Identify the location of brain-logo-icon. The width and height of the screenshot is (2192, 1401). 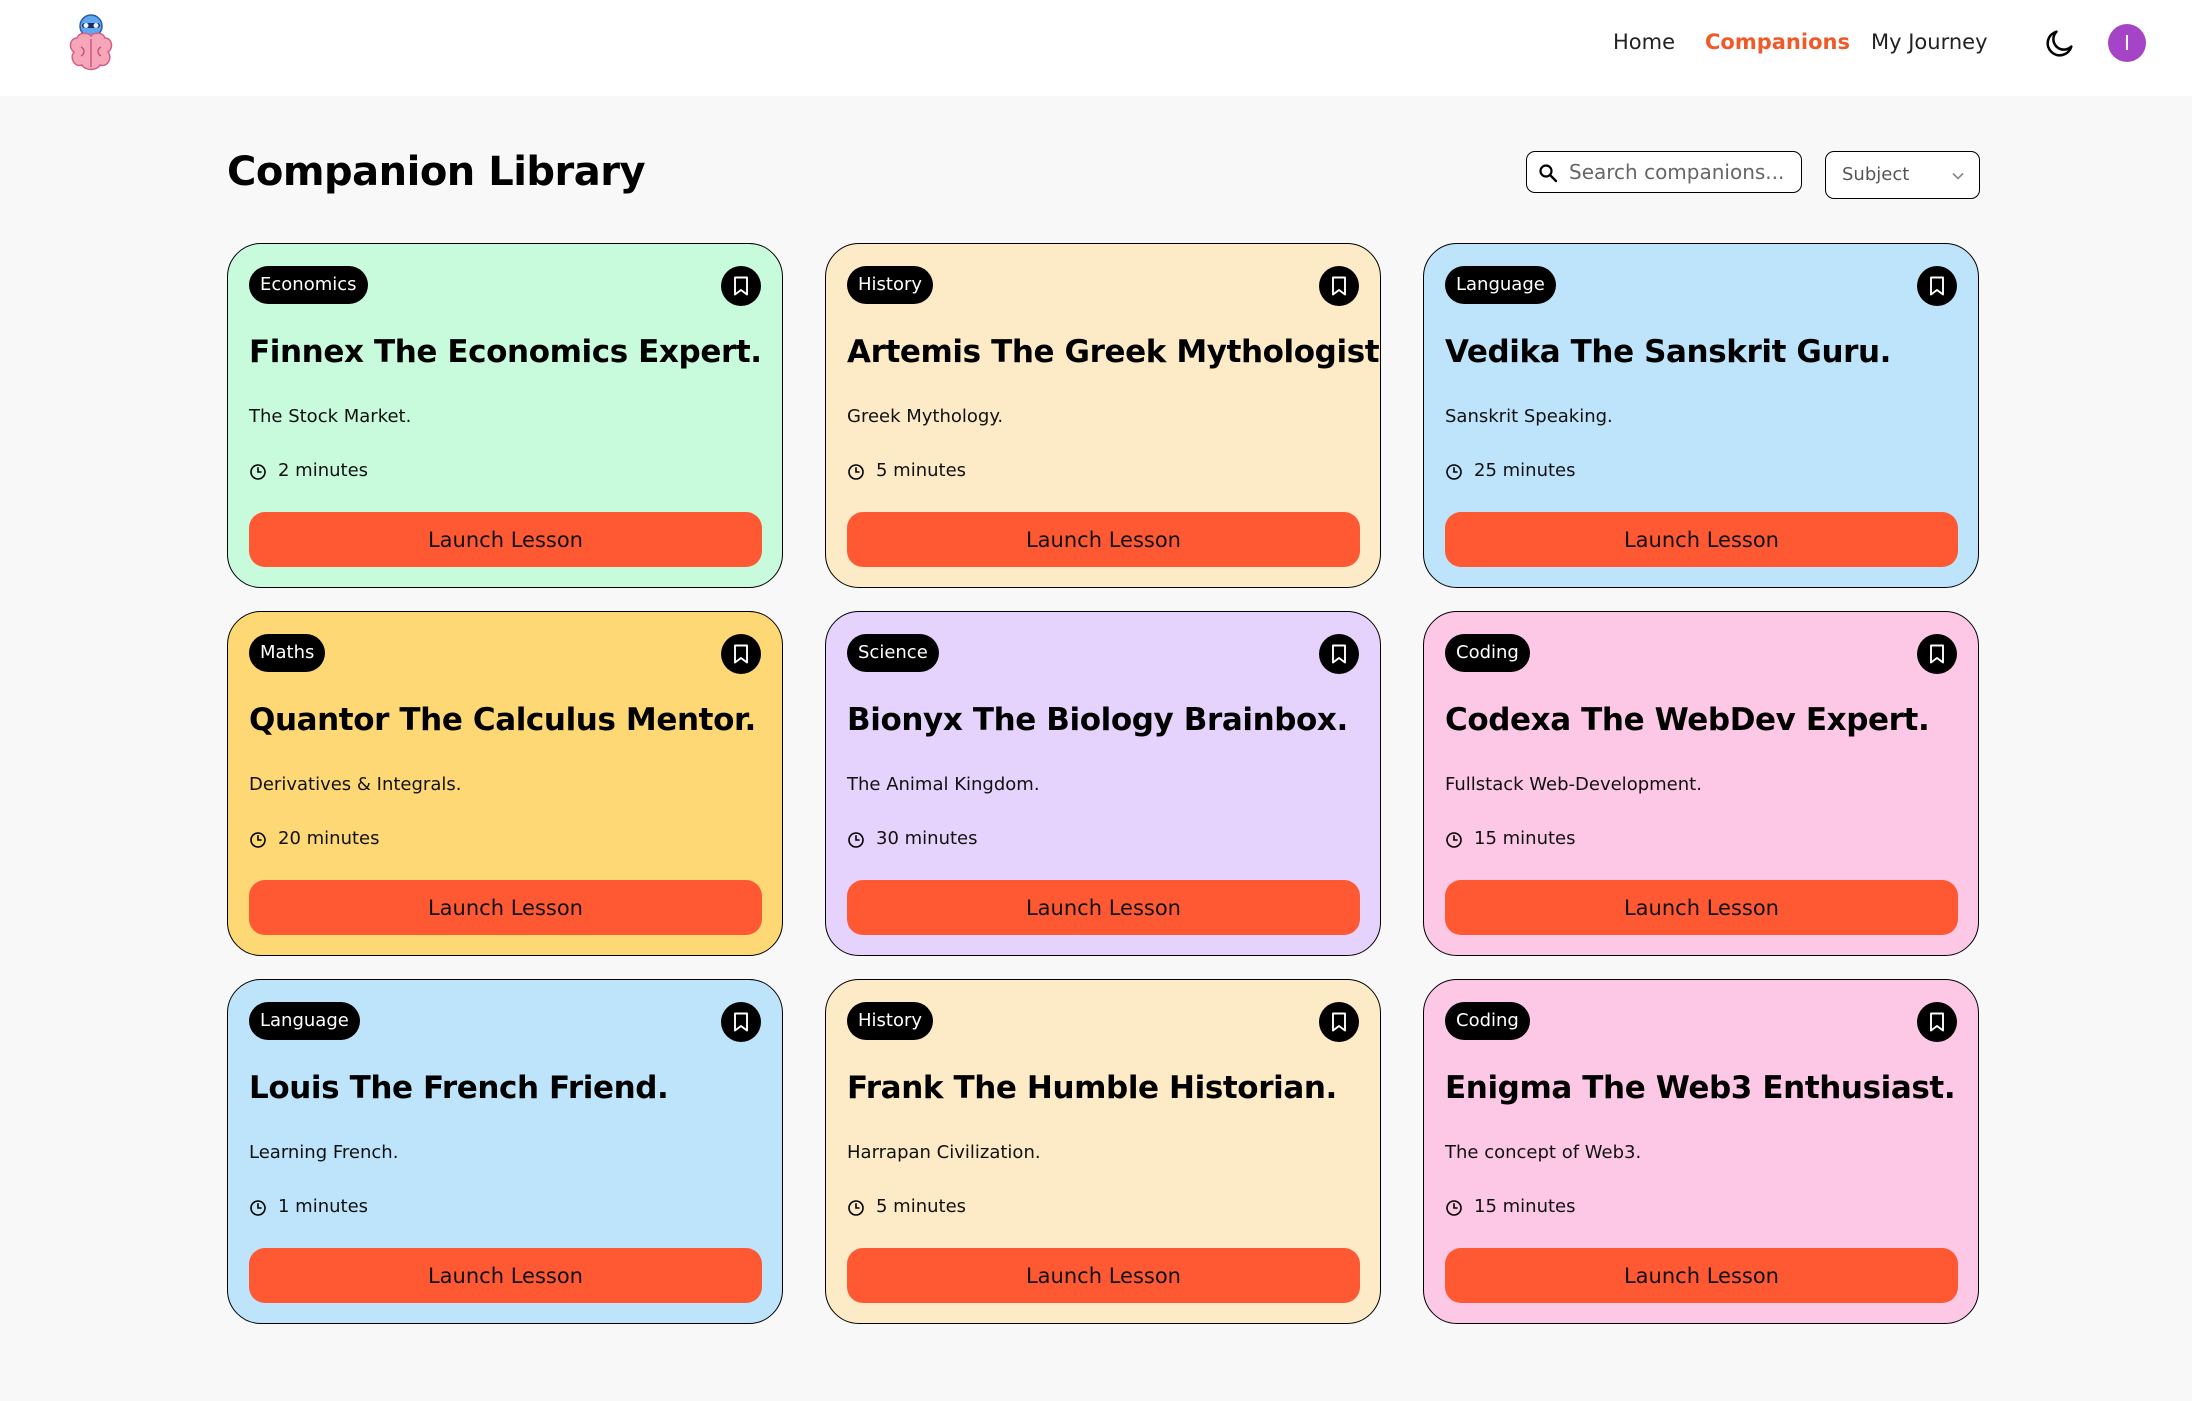
(91, 43).